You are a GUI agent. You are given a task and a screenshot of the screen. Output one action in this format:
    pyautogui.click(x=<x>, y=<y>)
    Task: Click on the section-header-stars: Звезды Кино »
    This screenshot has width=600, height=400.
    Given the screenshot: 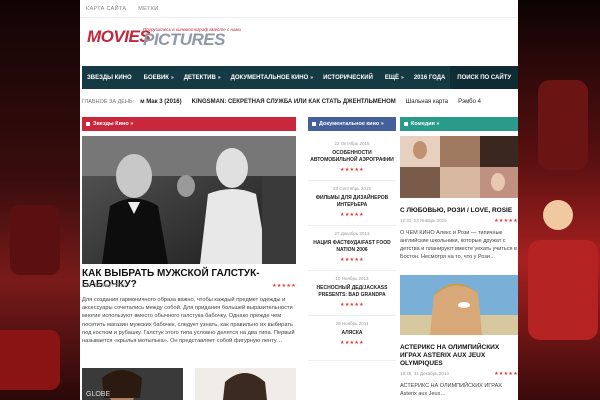 What is the action you would take?
    pyautogui.click(x=189, y=124)
    